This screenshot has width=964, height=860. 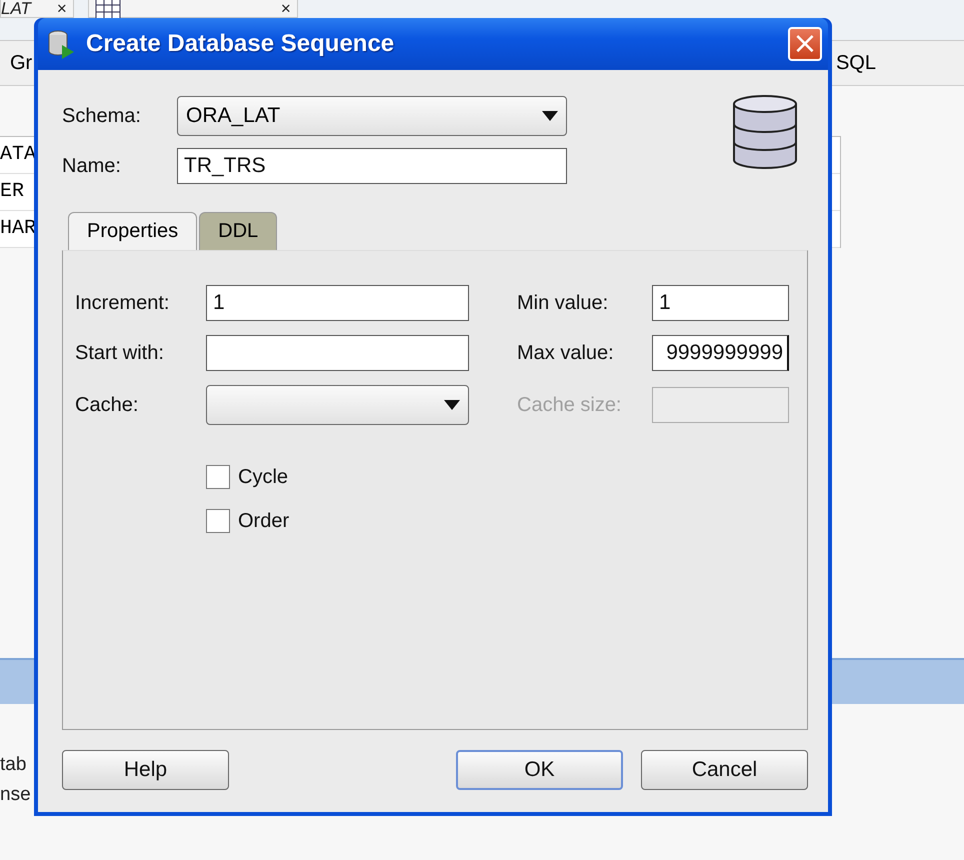 What do you see at coordinates (145, 770) in the screenshot?
I see `dialog-button: Help` at bounding box center [145, 770].